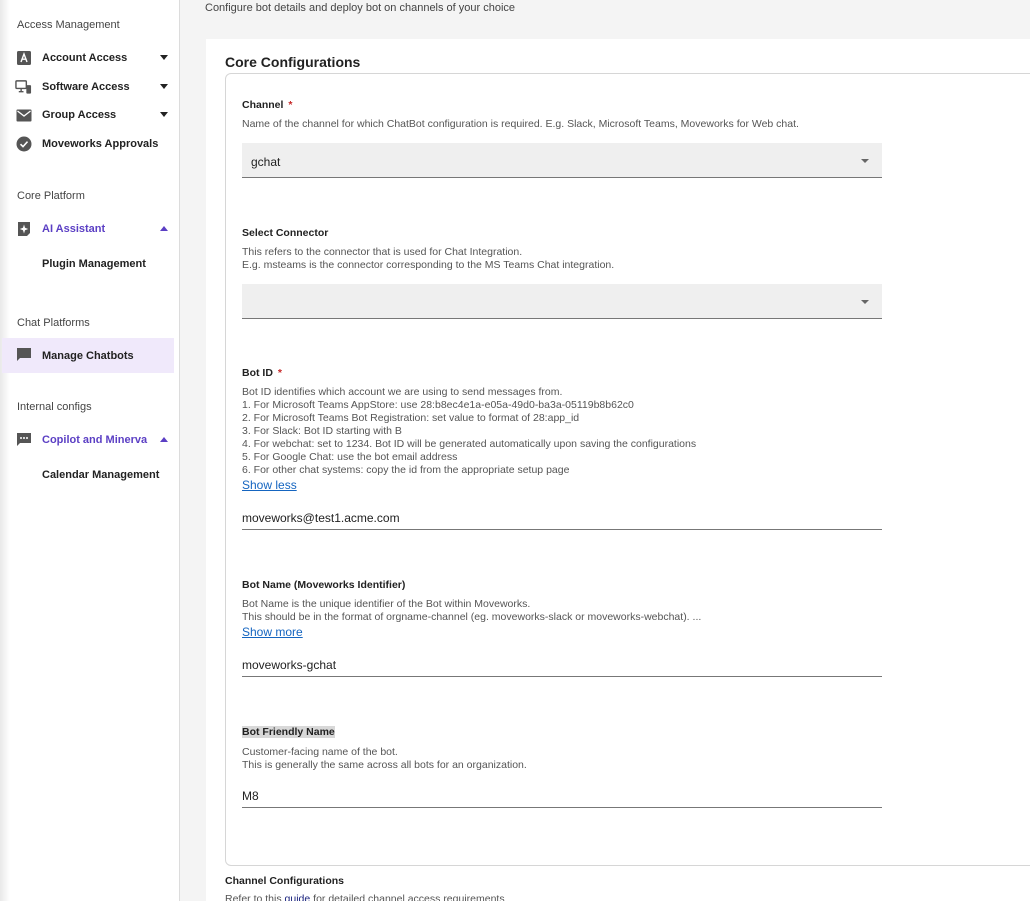  Describe the element at coordinates (23, 440) in the screenshot. I see `chat-dots-icon` at that location.